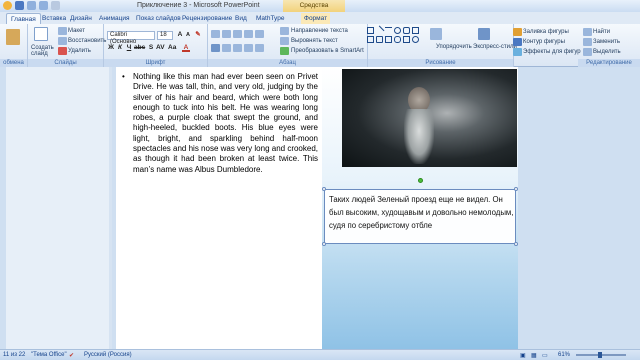 The height and width of the screenshot is (360, 640). I want to click on zoom-slider-thumb, so click(600, 355).